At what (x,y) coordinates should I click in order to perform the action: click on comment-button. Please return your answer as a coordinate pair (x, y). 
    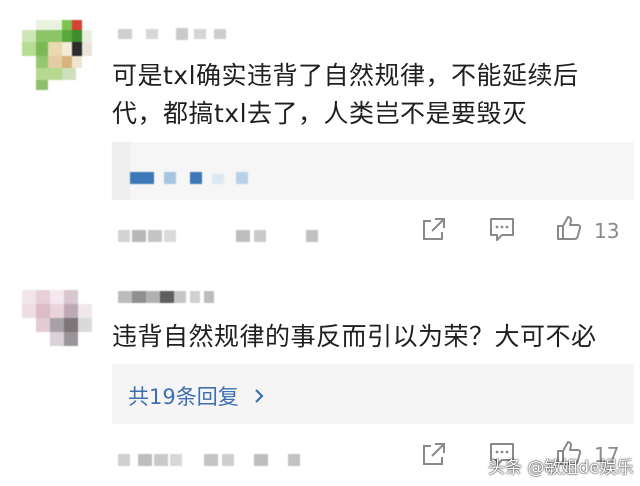
    Looking at the image, I should click on (502, 229).